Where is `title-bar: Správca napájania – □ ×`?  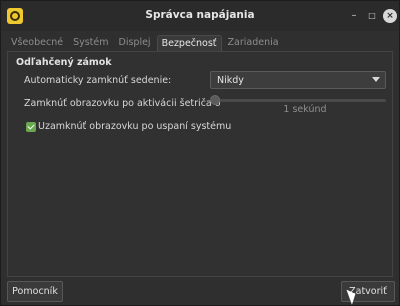 title-bar: Správca napájania – □ × is located at coordinates (200, 16).